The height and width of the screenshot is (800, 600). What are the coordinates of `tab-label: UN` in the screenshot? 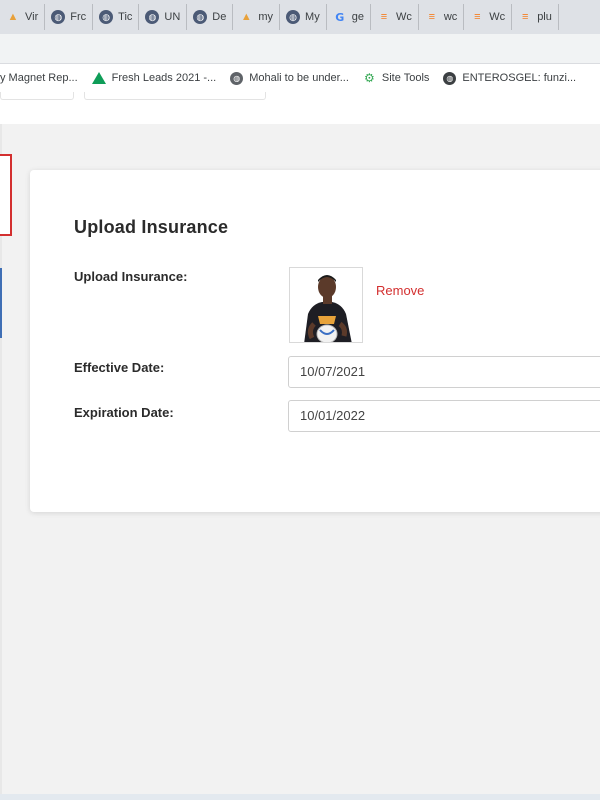 It's located at (172, 17).